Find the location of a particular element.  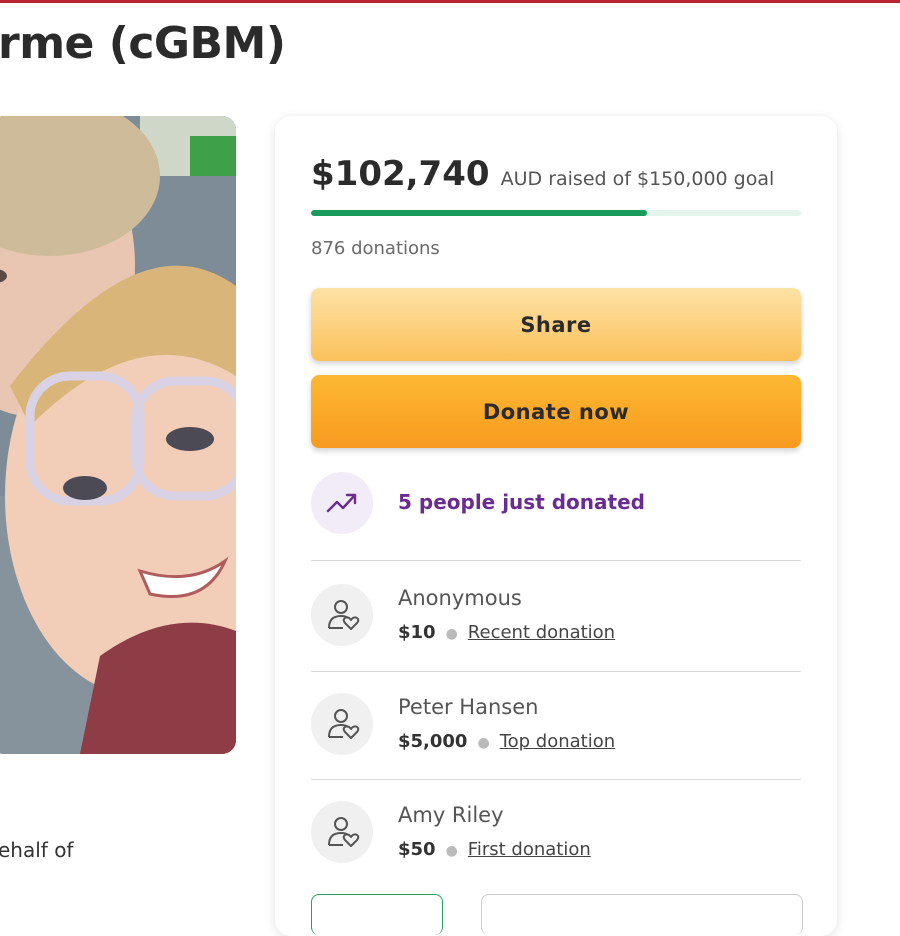

donation-tag-link: Top donation is located at coordinates (557, 741).